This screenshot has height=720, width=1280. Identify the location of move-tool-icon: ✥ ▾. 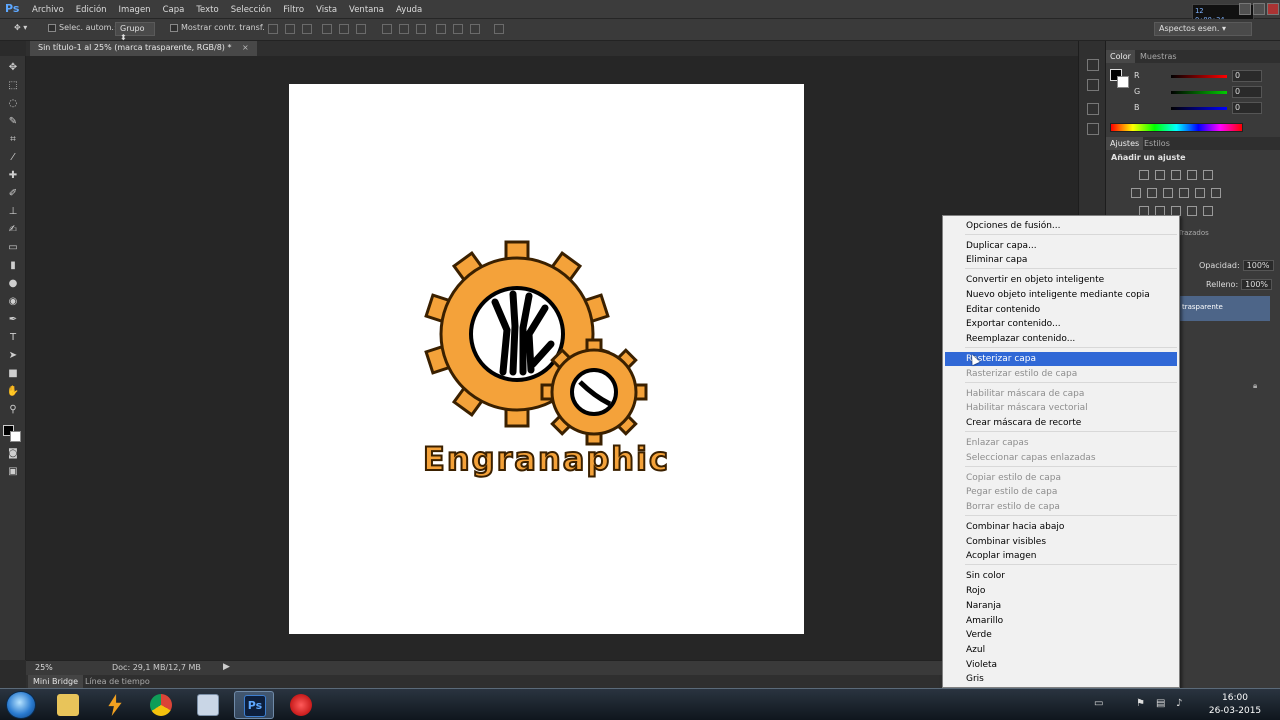
(20, 27).